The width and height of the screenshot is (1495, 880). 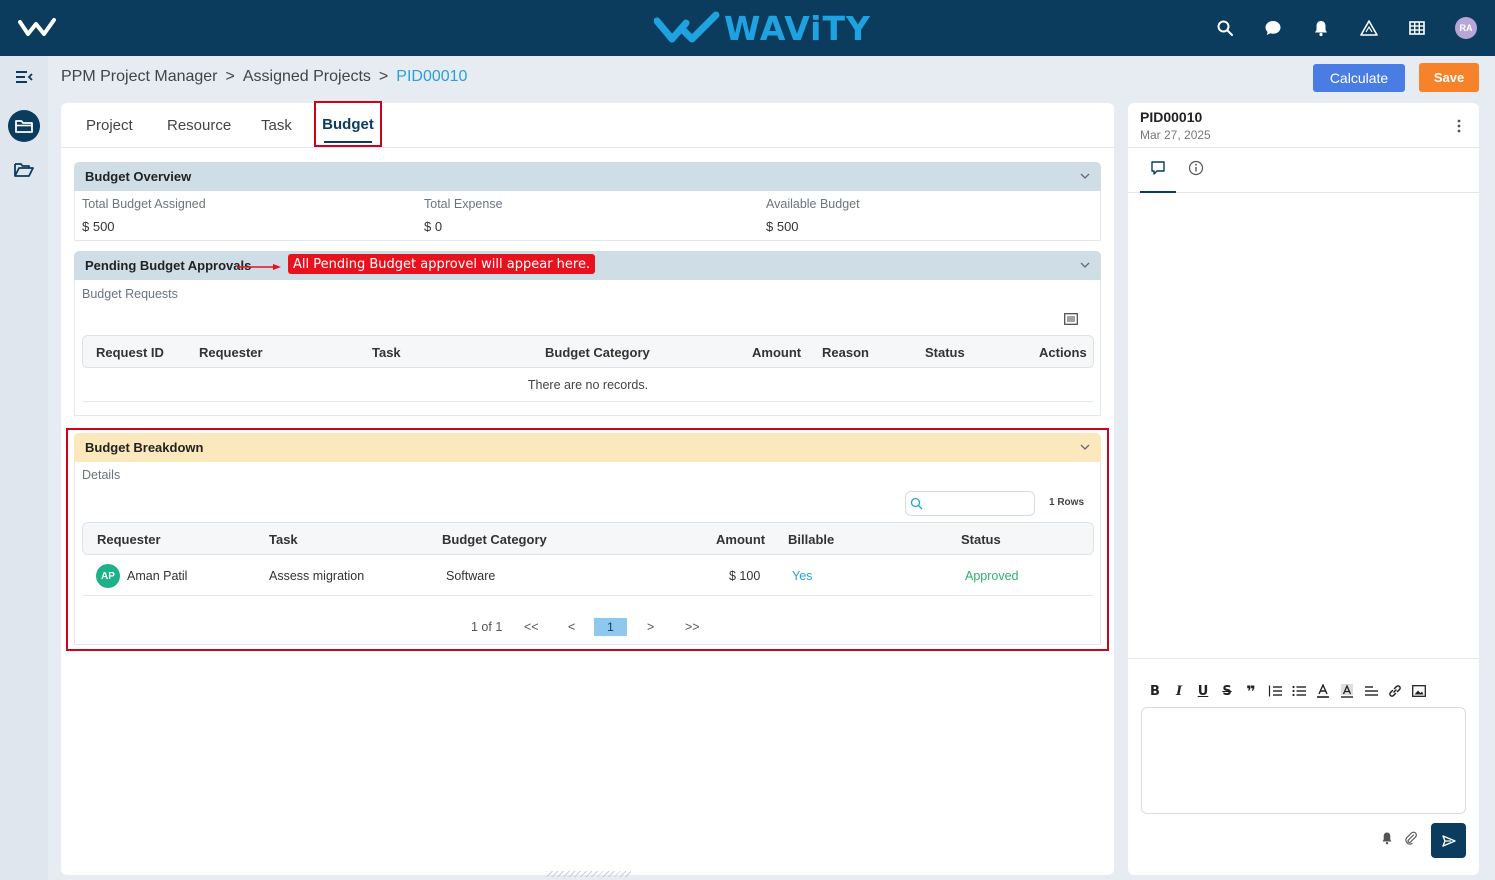 What do you see at coordinates (1158, 168) in the screenshot?
I see `comment-icon` at bounding box center [1158, 168].